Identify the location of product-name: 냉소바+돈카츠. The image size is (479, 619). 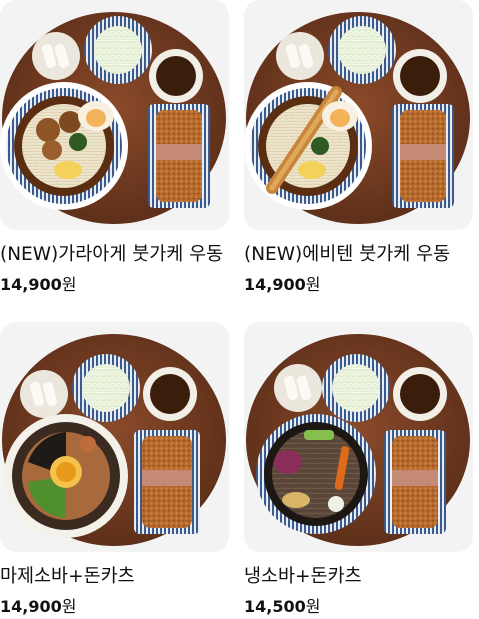
(358, 577).